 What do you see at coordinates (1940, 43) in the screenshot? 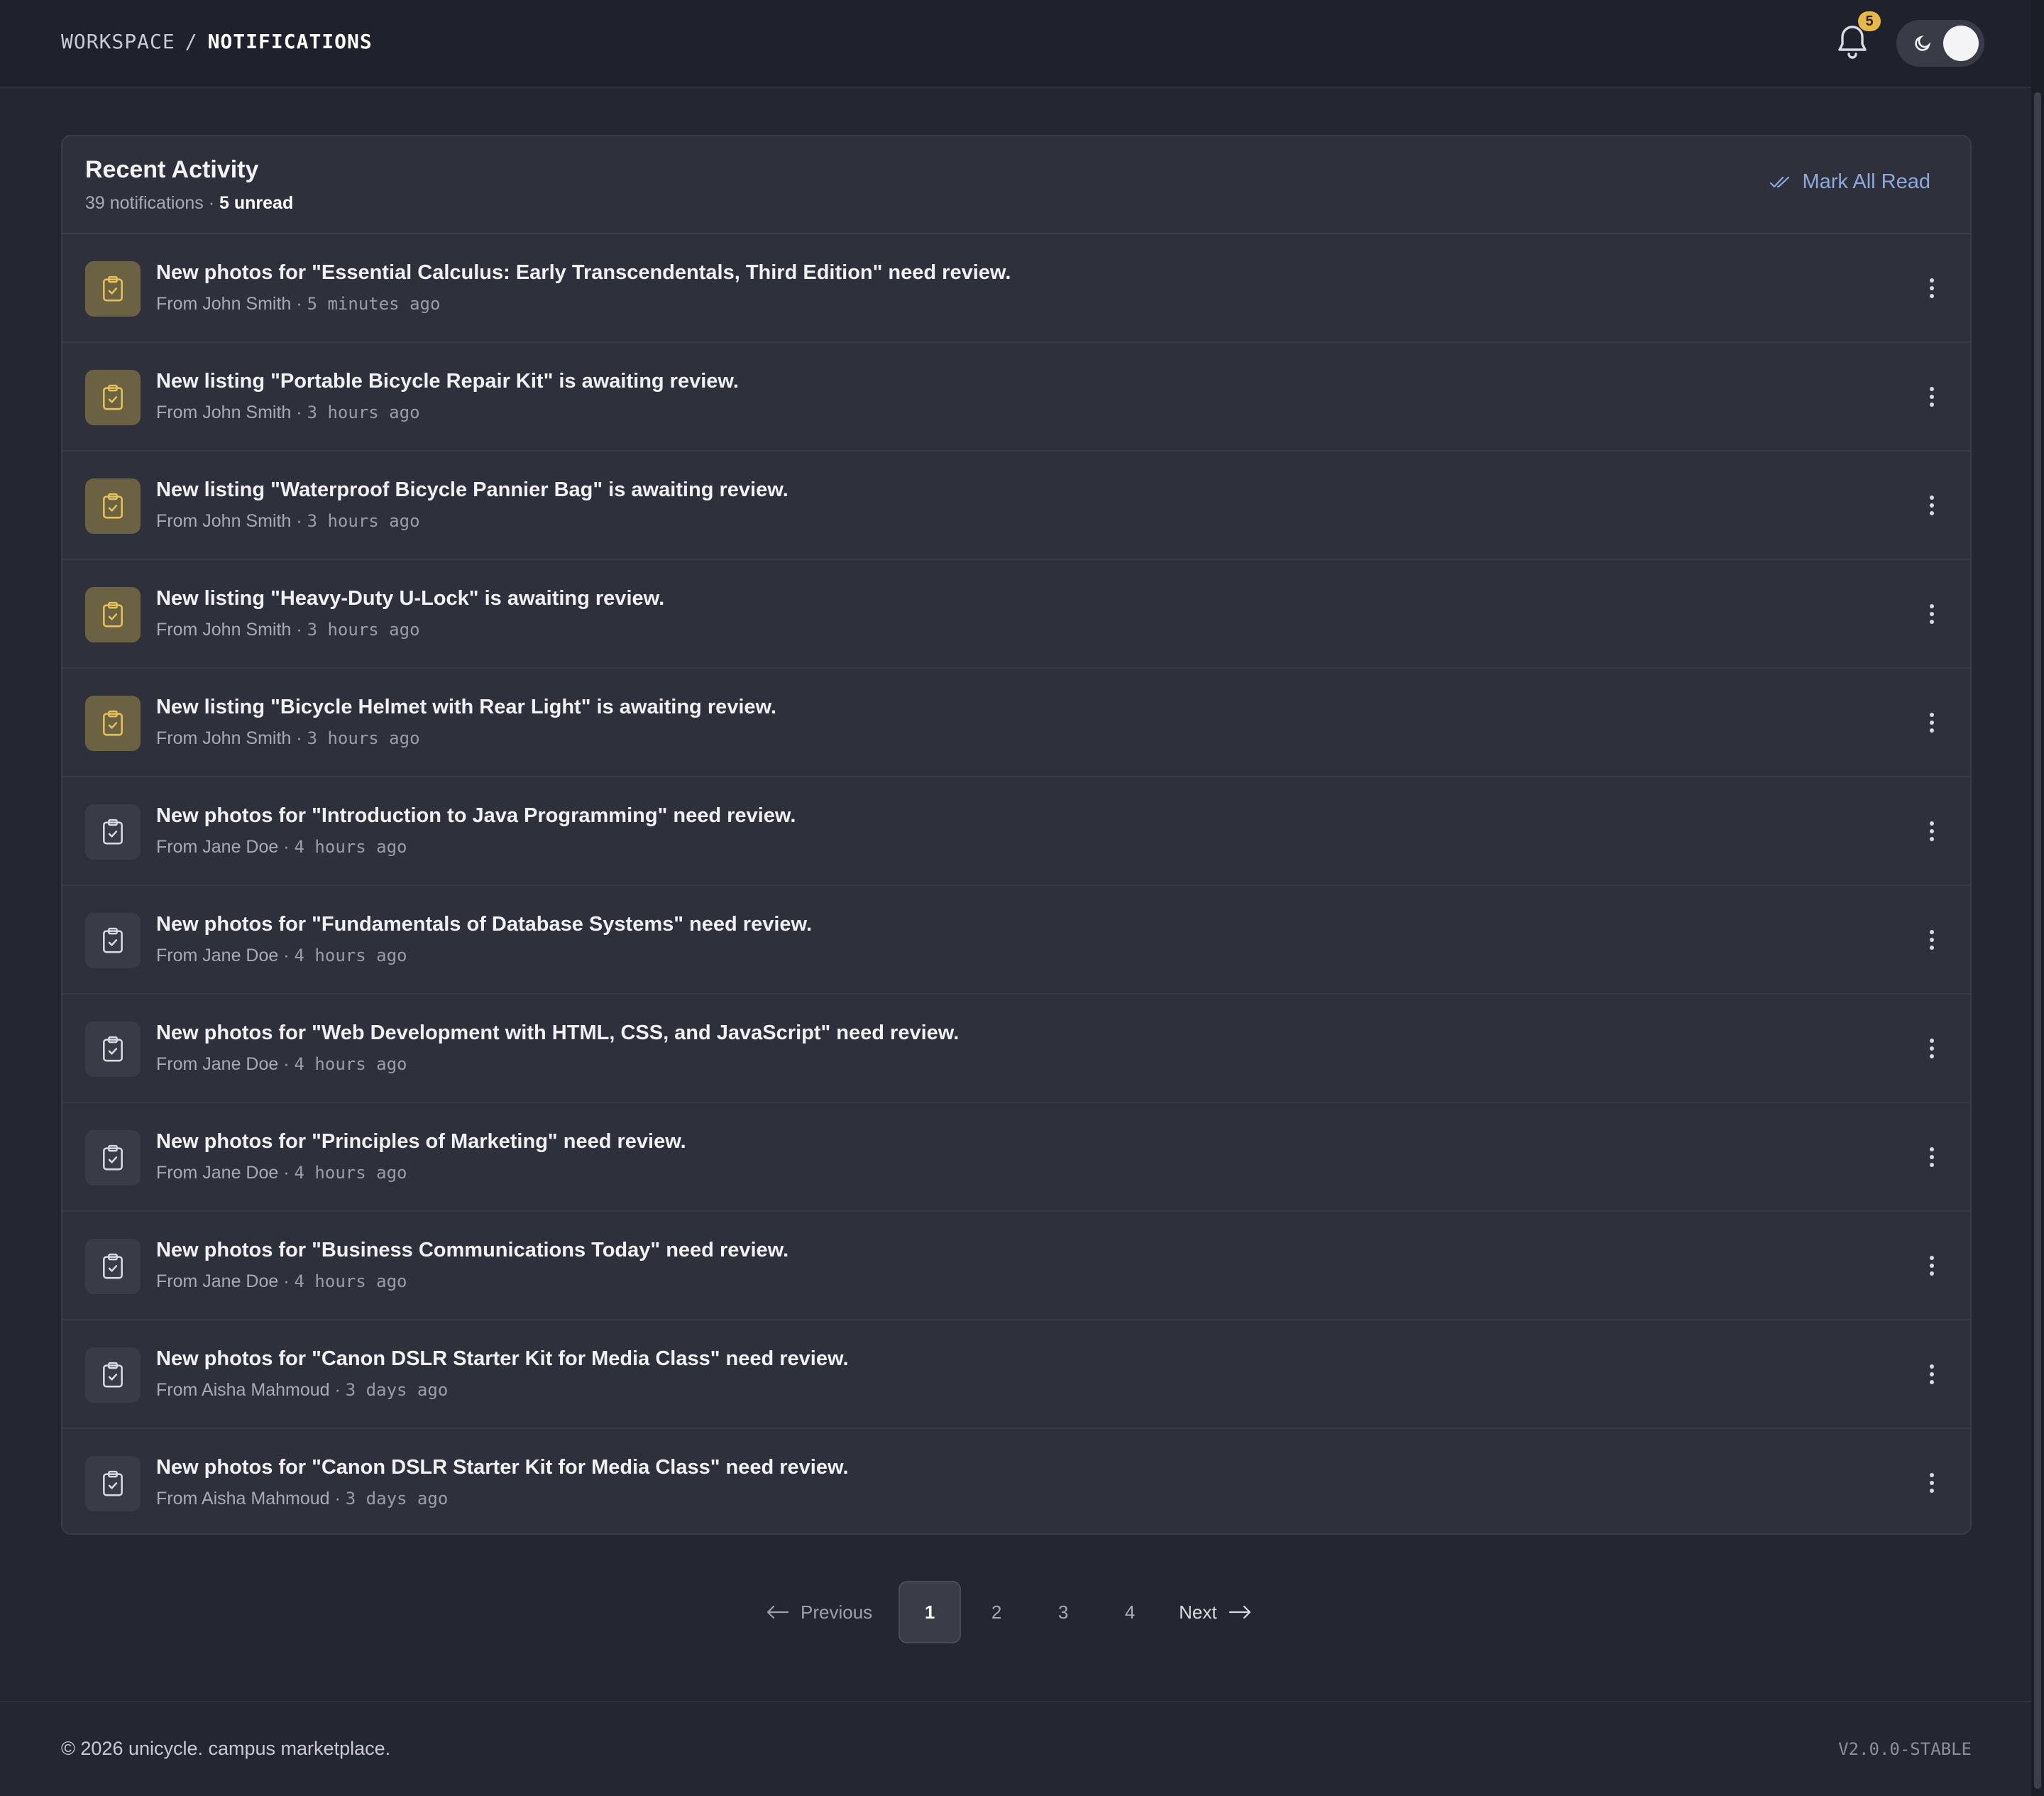
I see `theme-toggle` at bounding box center [1940, 43].